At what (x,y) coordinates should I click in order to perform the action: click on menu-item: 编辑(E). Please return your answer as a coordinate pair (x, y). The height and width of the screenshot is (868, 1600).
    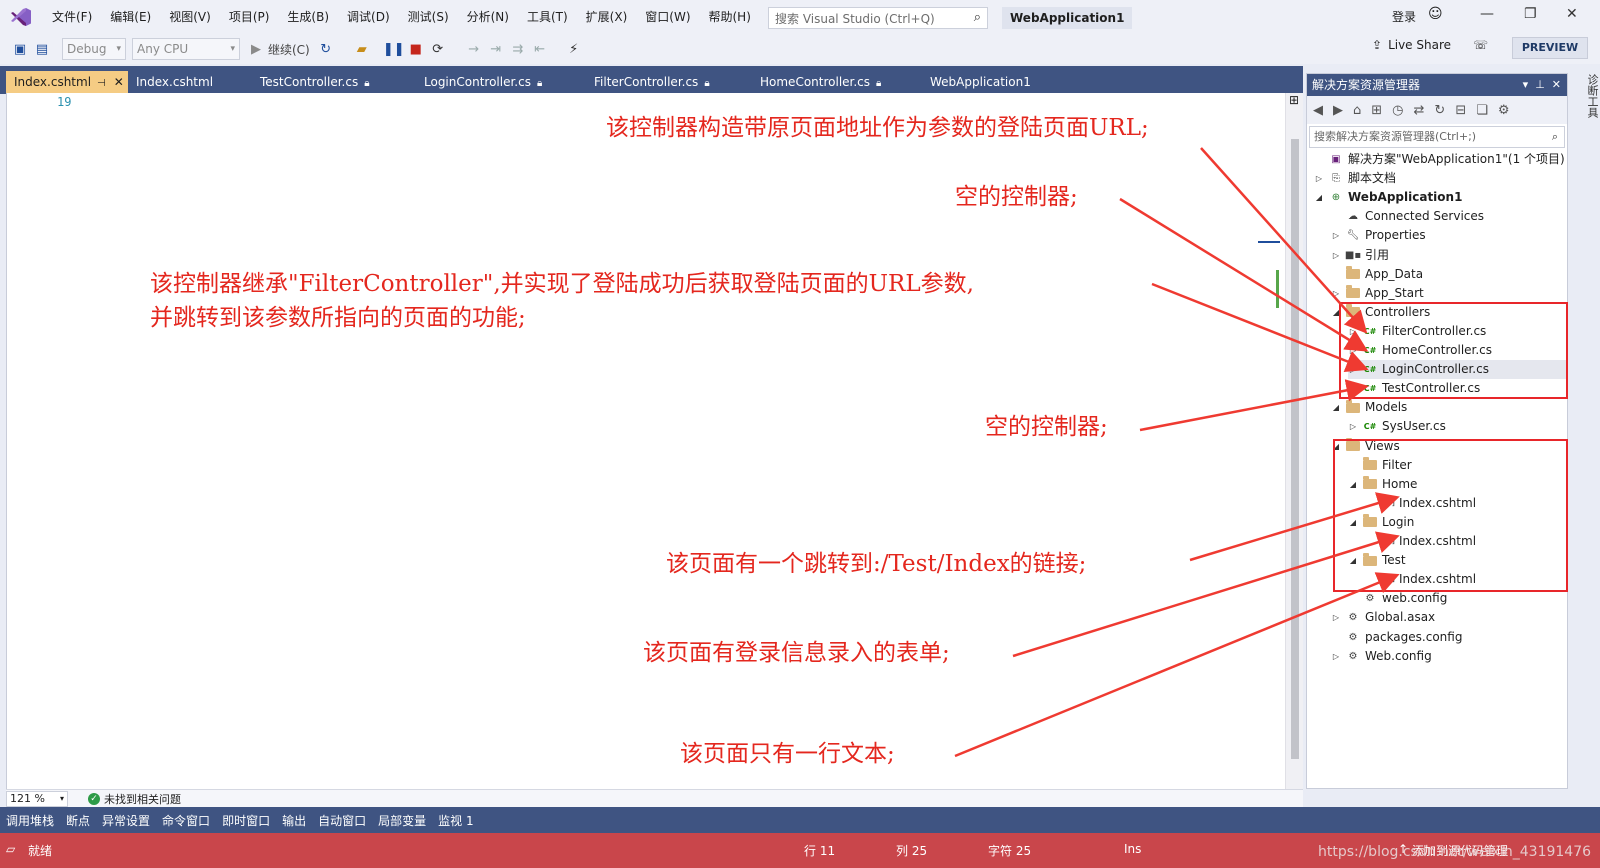
    Looking at the image, I should click on (130, 17).